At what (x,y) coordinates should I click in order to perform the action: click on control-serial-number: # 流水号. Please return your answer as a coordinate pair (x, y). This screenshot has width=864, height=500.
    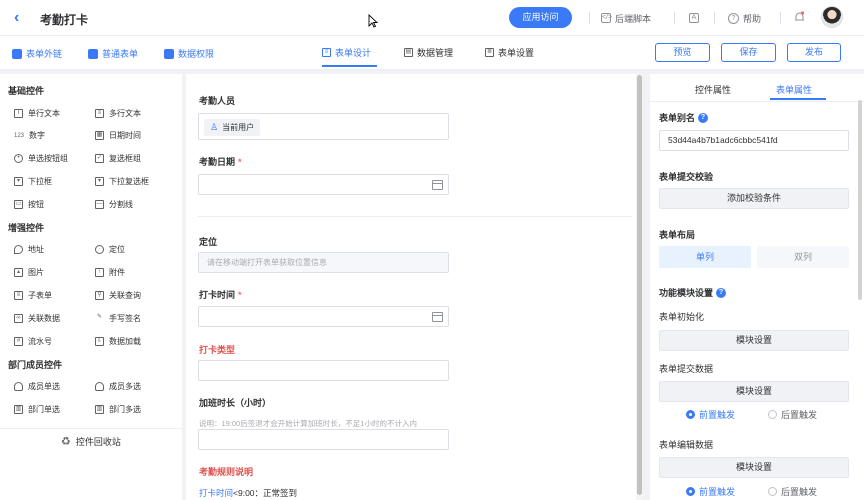
    Looking at the image, I should click on (33, 341).